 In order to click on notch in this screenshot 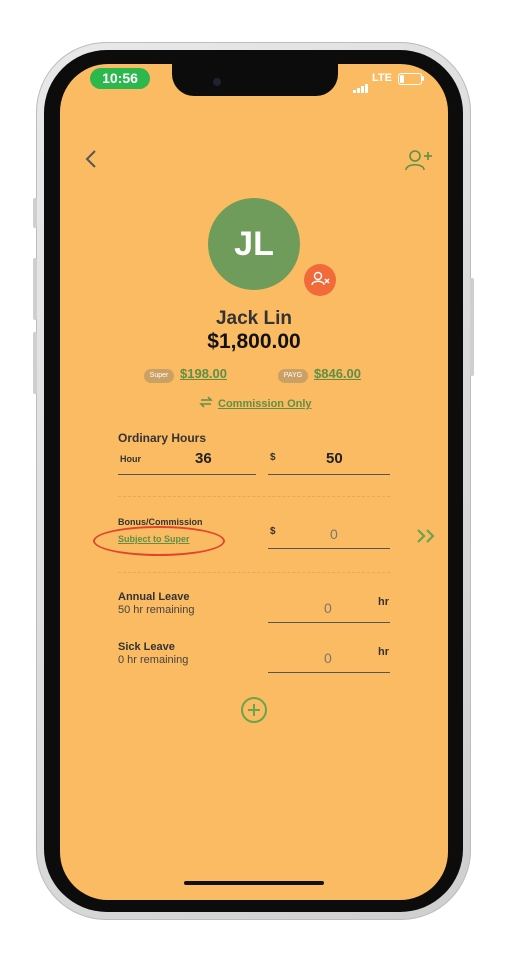, I will do `click(255, 80)`.